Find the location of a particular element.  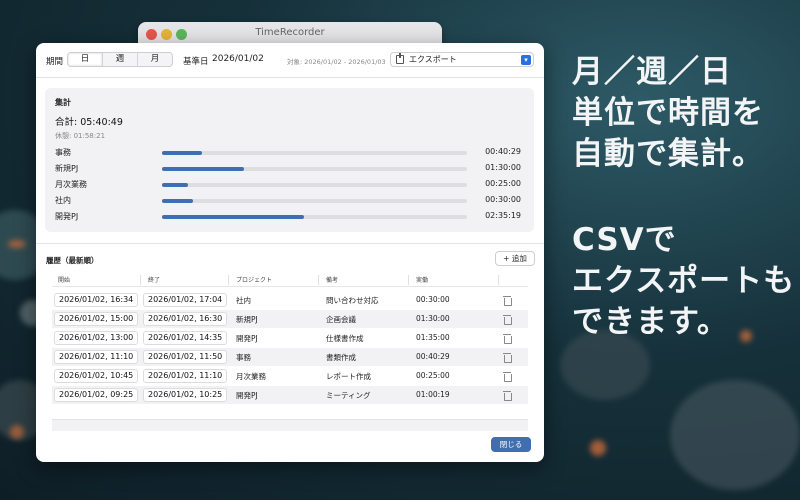

promo-line: CSVで is located at coordinates (624, 240).